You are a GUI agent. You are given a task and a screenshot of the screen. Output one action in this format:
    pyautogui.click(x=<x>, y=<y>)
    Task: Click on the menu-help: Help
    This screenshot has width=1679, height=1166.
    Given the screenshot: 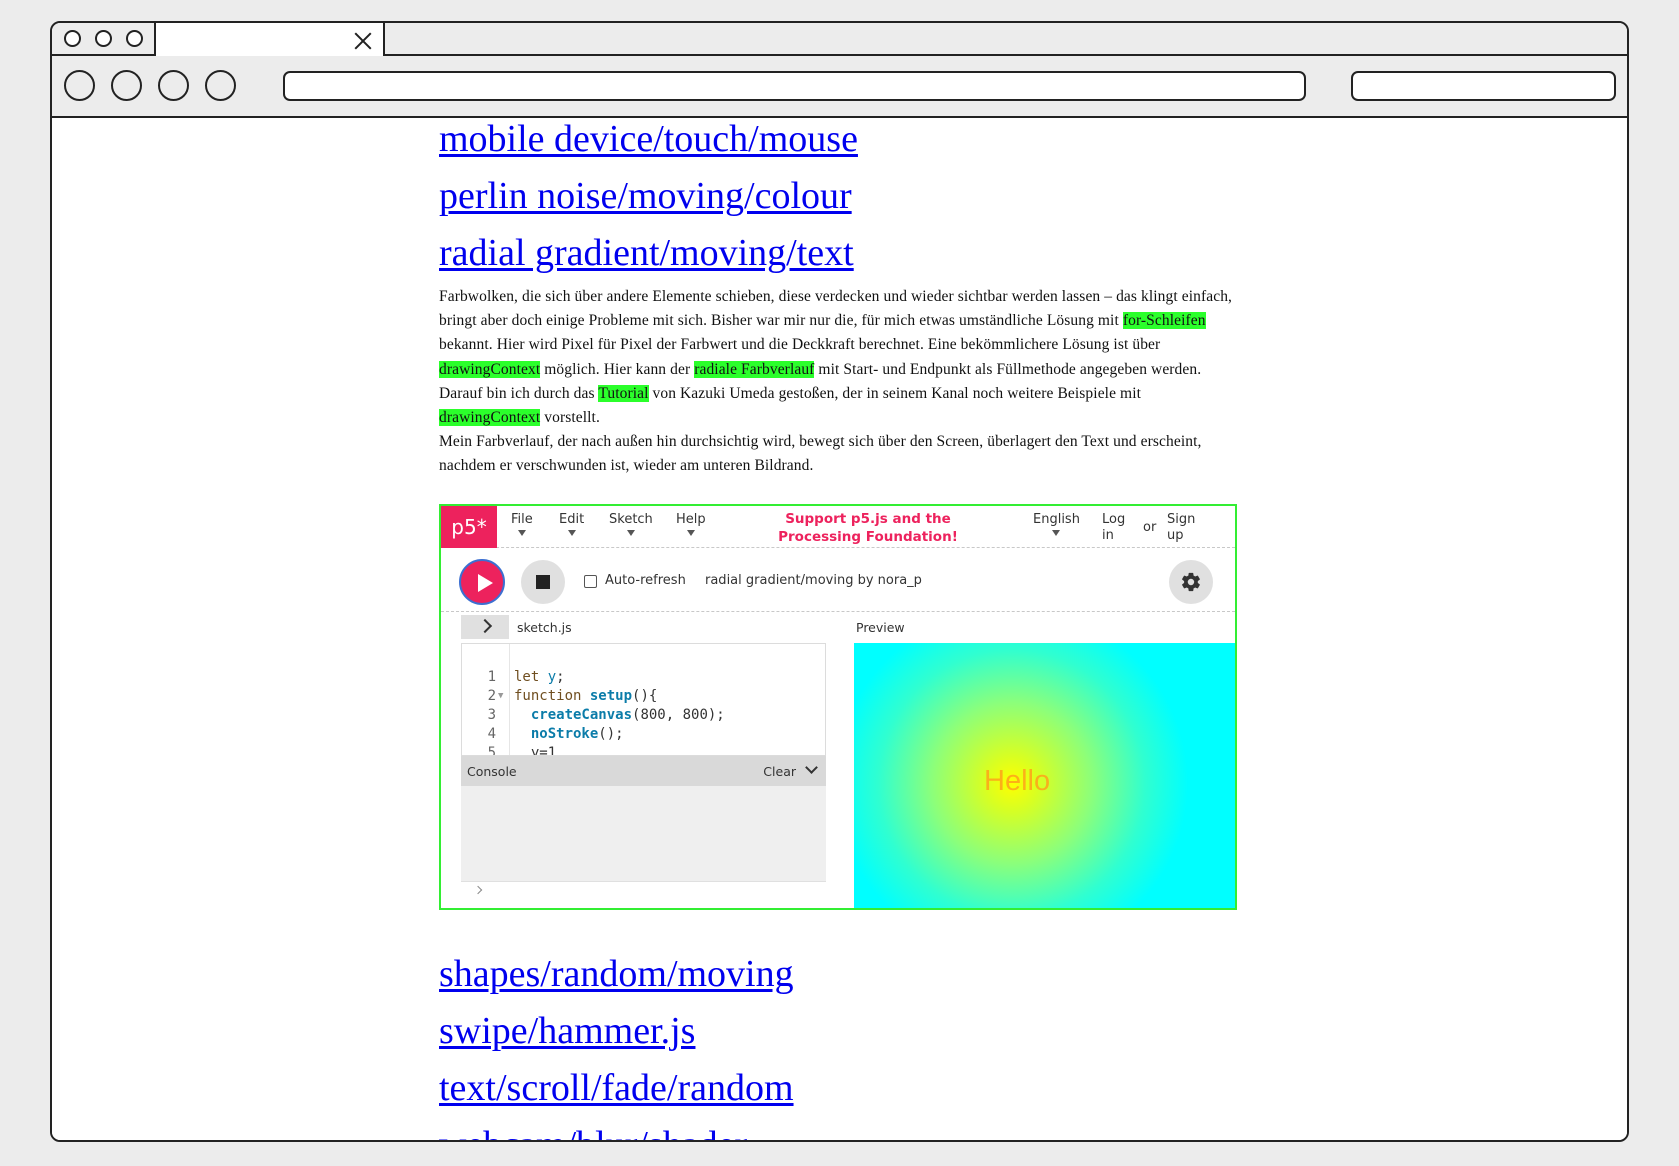 What is the action you would take?
    pyautogui.click(x=691, y=524)
    